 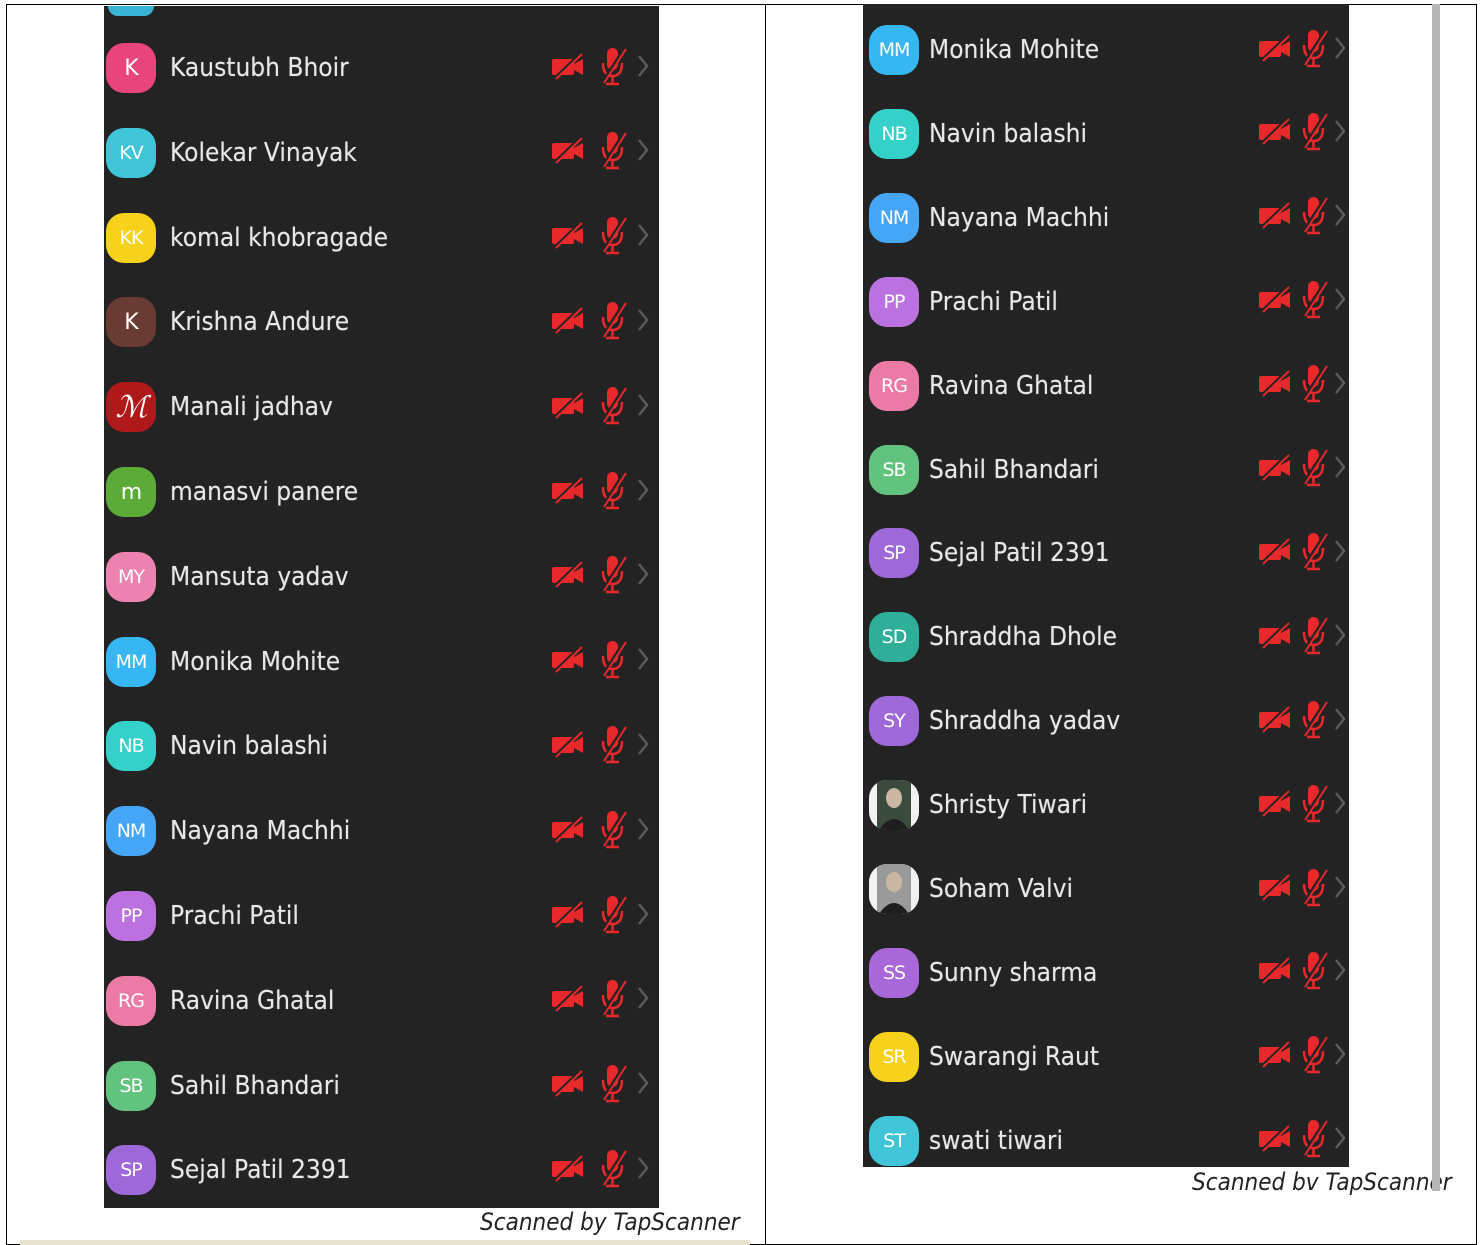 I want to click on participant-row: SD Shraddha Dhole, so click(x=1106, y=637).